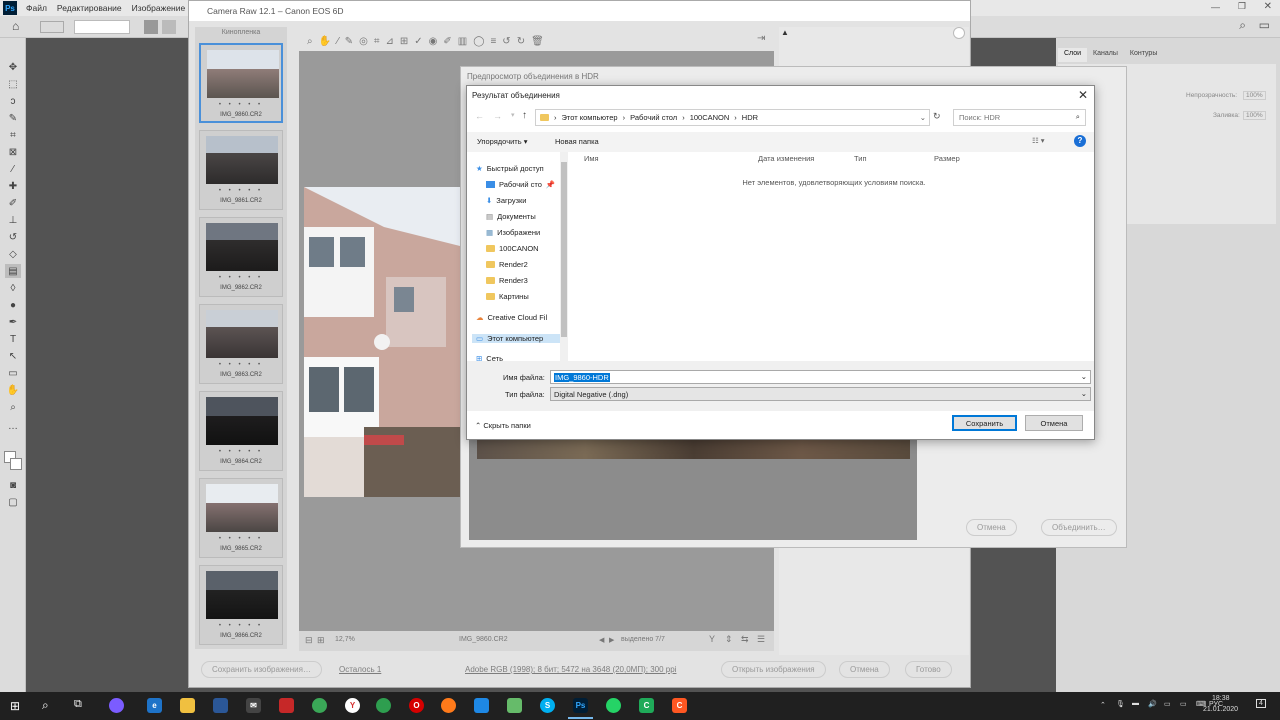  I want to click on filmstrip-thumb: • • • • • IMG_9865.CR2, so click(241, 518).